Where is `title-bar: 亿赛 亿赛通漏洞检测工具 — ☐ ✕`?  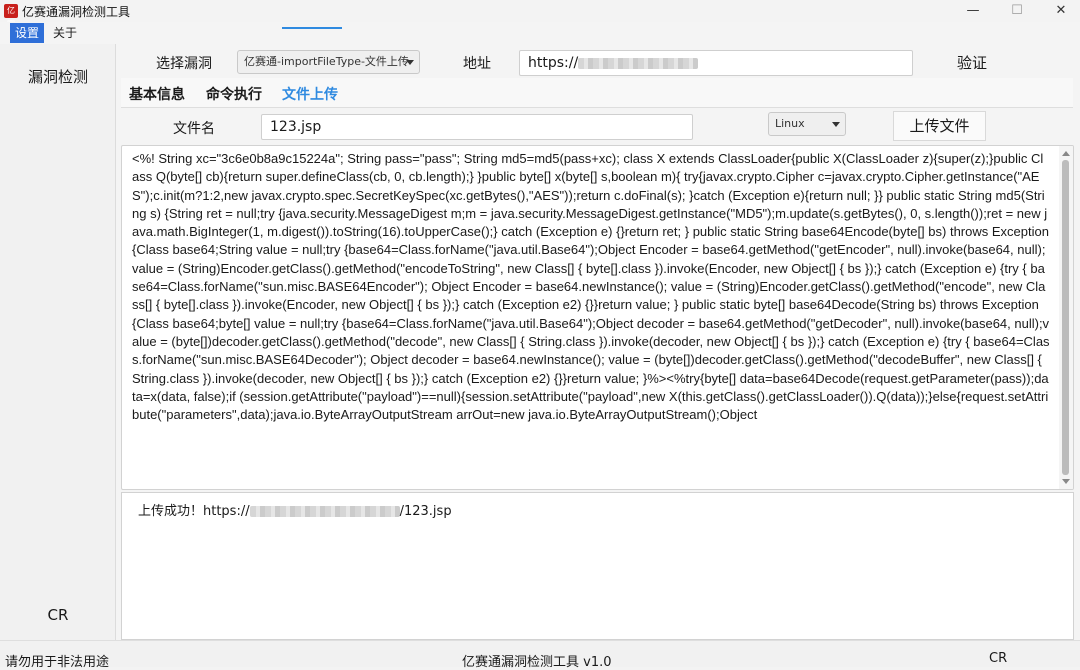
title-bar: 亿赛 亿赛通漏洞检测工具 — ☐ ✕ is located at coordinates (540, 14).